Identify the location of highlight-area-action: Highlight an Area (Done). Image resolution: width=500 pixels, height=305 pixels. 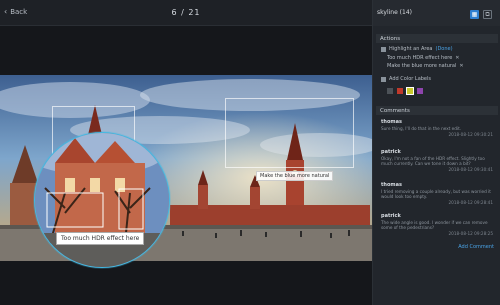
(417, 49).